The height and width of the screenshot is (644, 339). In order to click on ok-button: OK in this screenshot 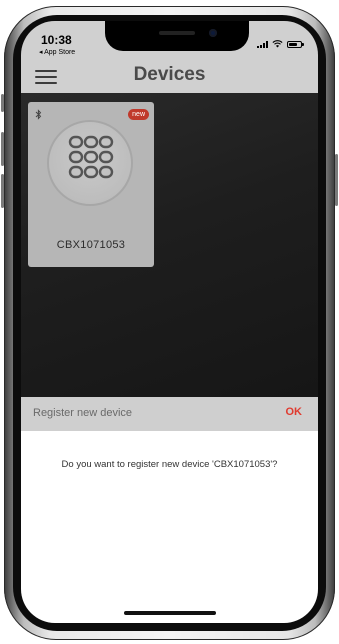, I will do `click(294, 412)`.